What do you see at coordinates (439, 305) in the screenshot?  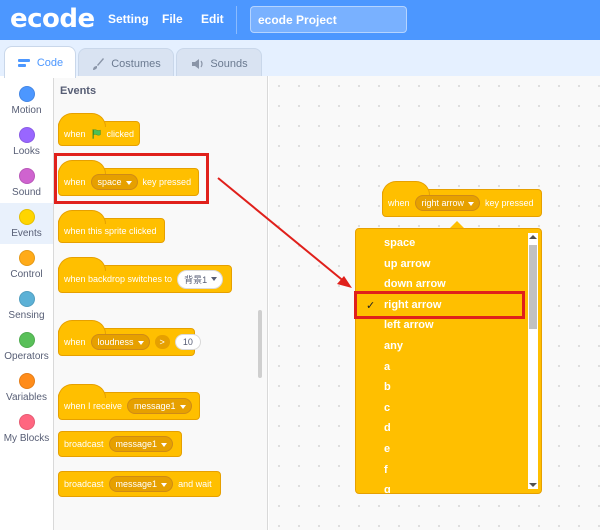 I see `highlight-box-option` at bounding box center [439, 305].